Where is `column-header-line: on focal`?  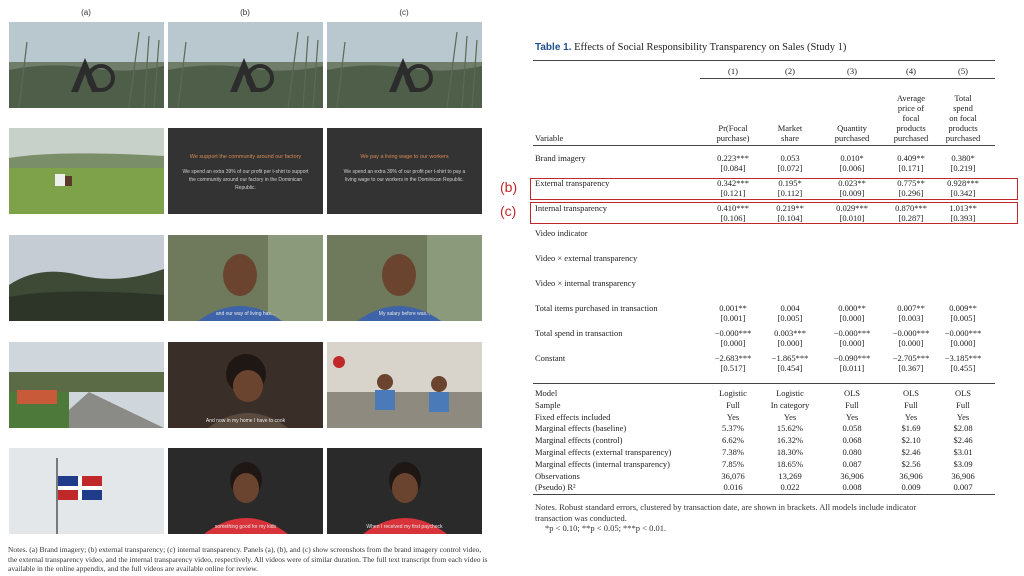
column-header-line: on focal is located at coordinates (963, 118).